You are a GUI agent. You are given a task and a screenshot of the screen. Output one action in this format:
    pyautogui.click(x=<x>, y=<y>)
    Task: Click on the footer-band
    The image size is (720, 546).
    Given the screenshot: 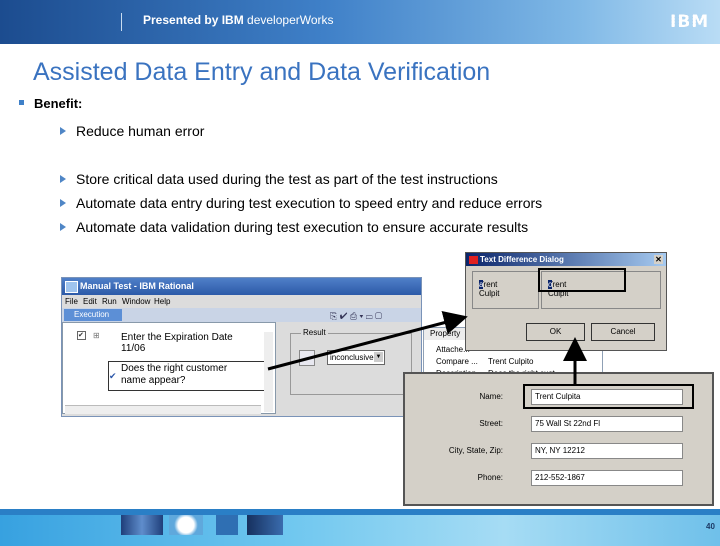 What is the action you would take?
    pyautogui.click(x=360, y=512)
    